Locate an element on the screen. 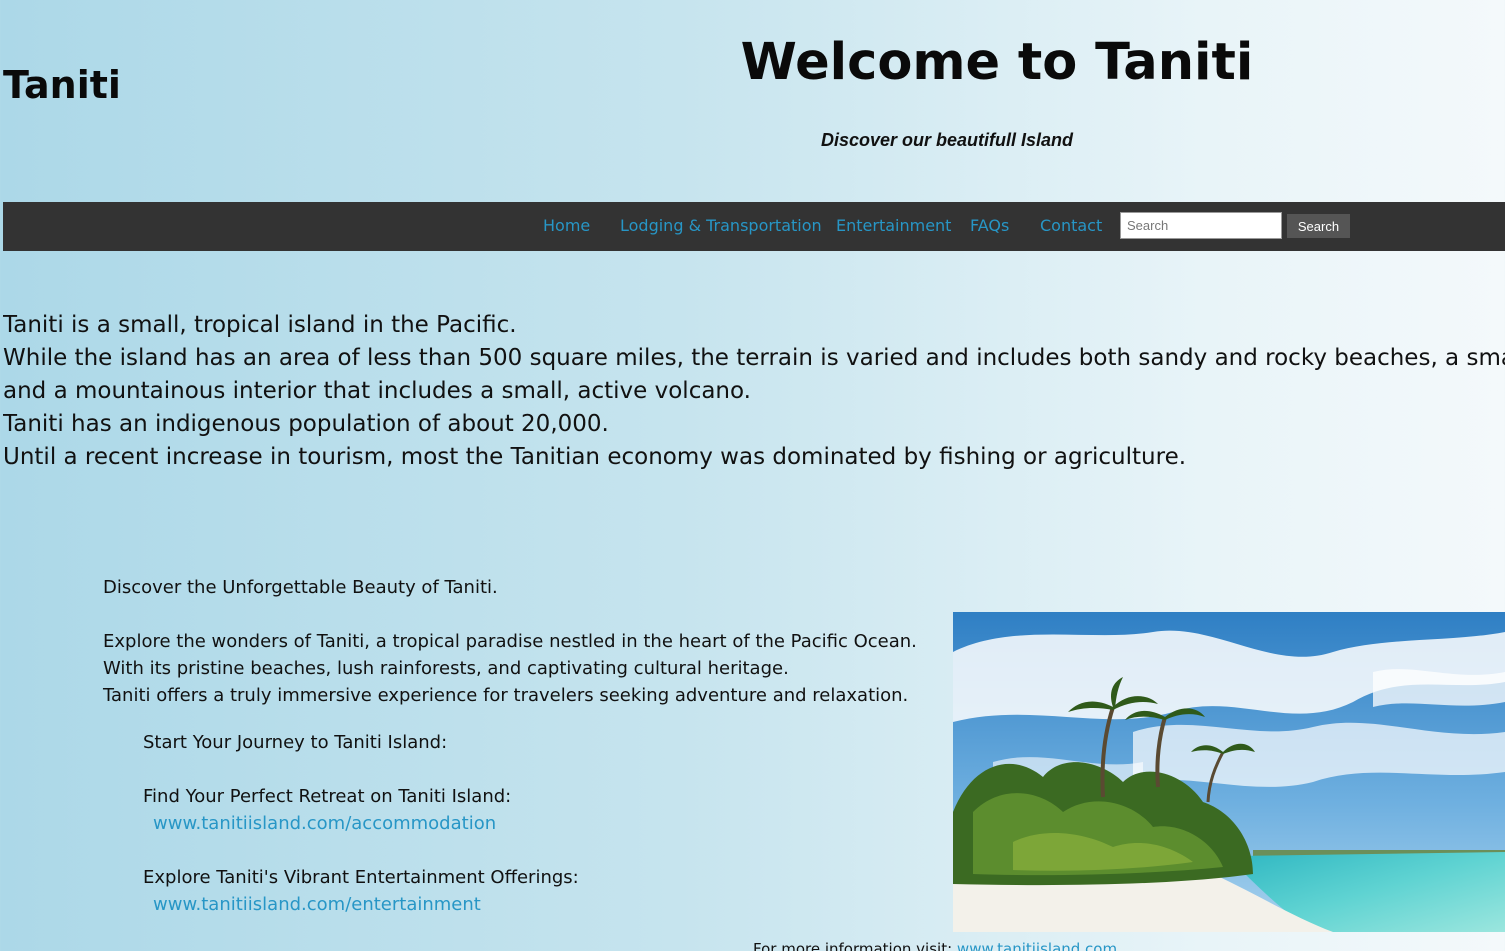  search-button: Search is located at coordinates (1318, 226).